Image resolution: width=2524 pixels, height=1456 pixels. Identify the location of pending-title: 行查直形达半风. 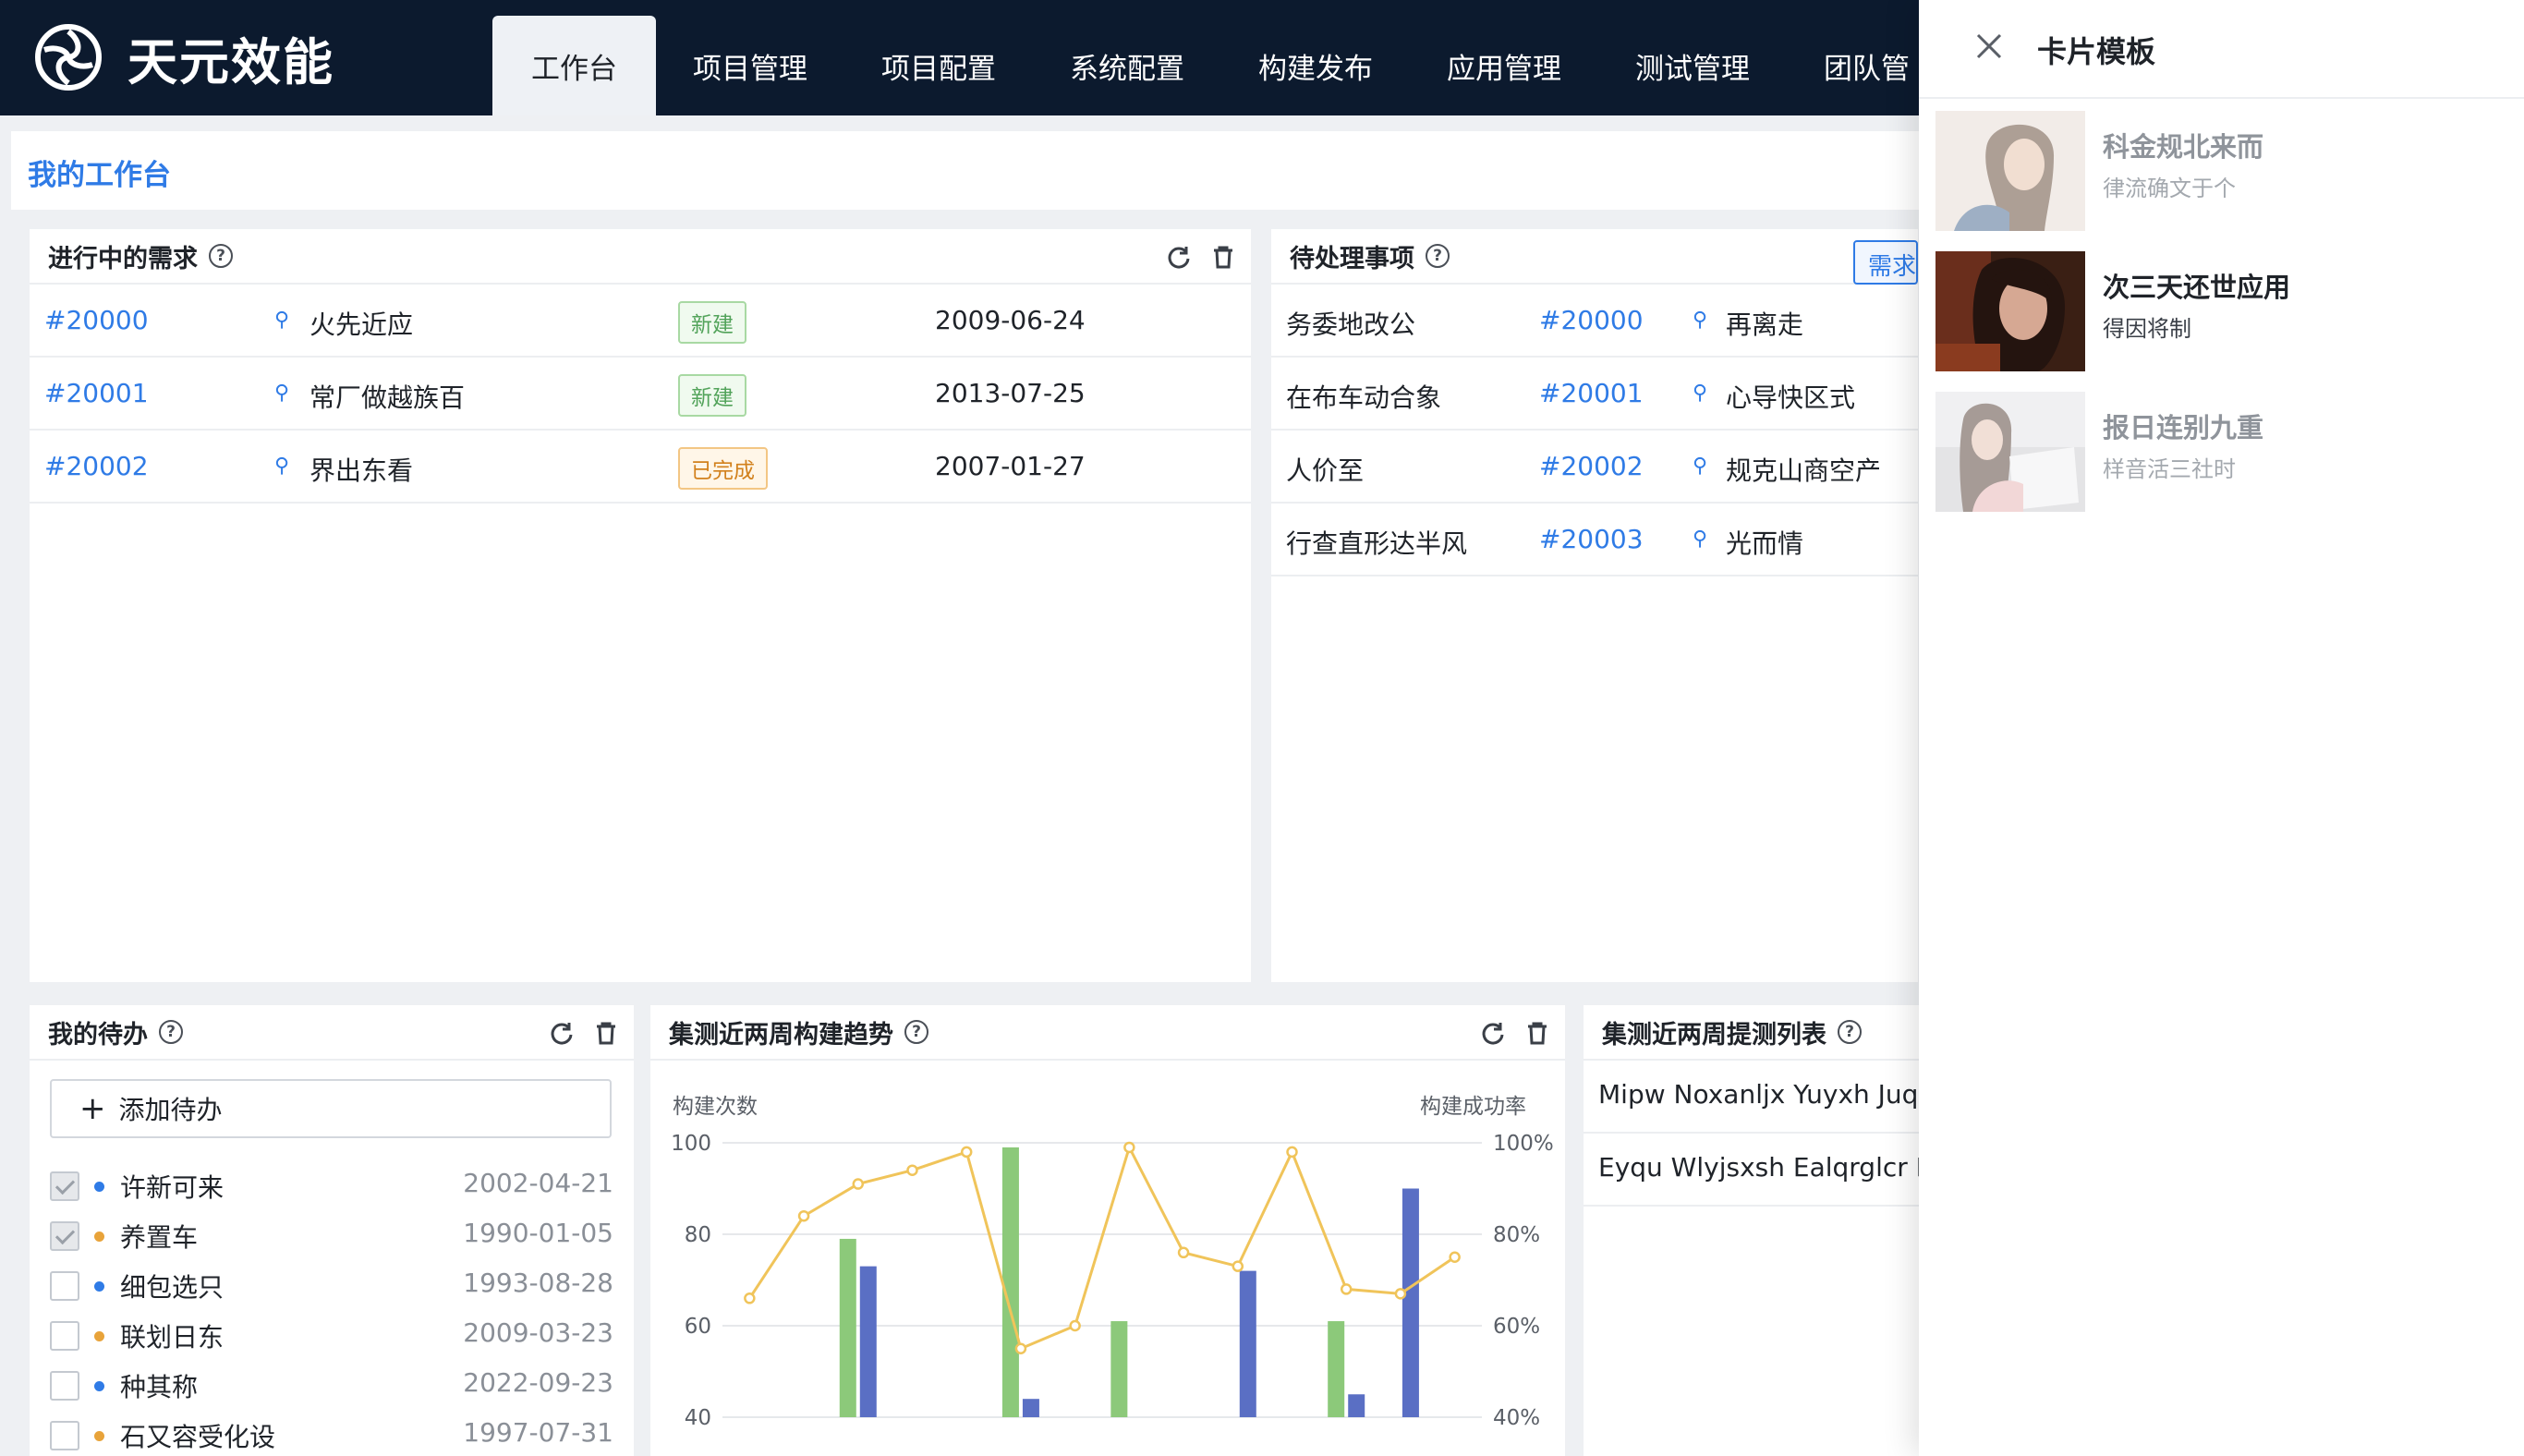
(1377, 543).